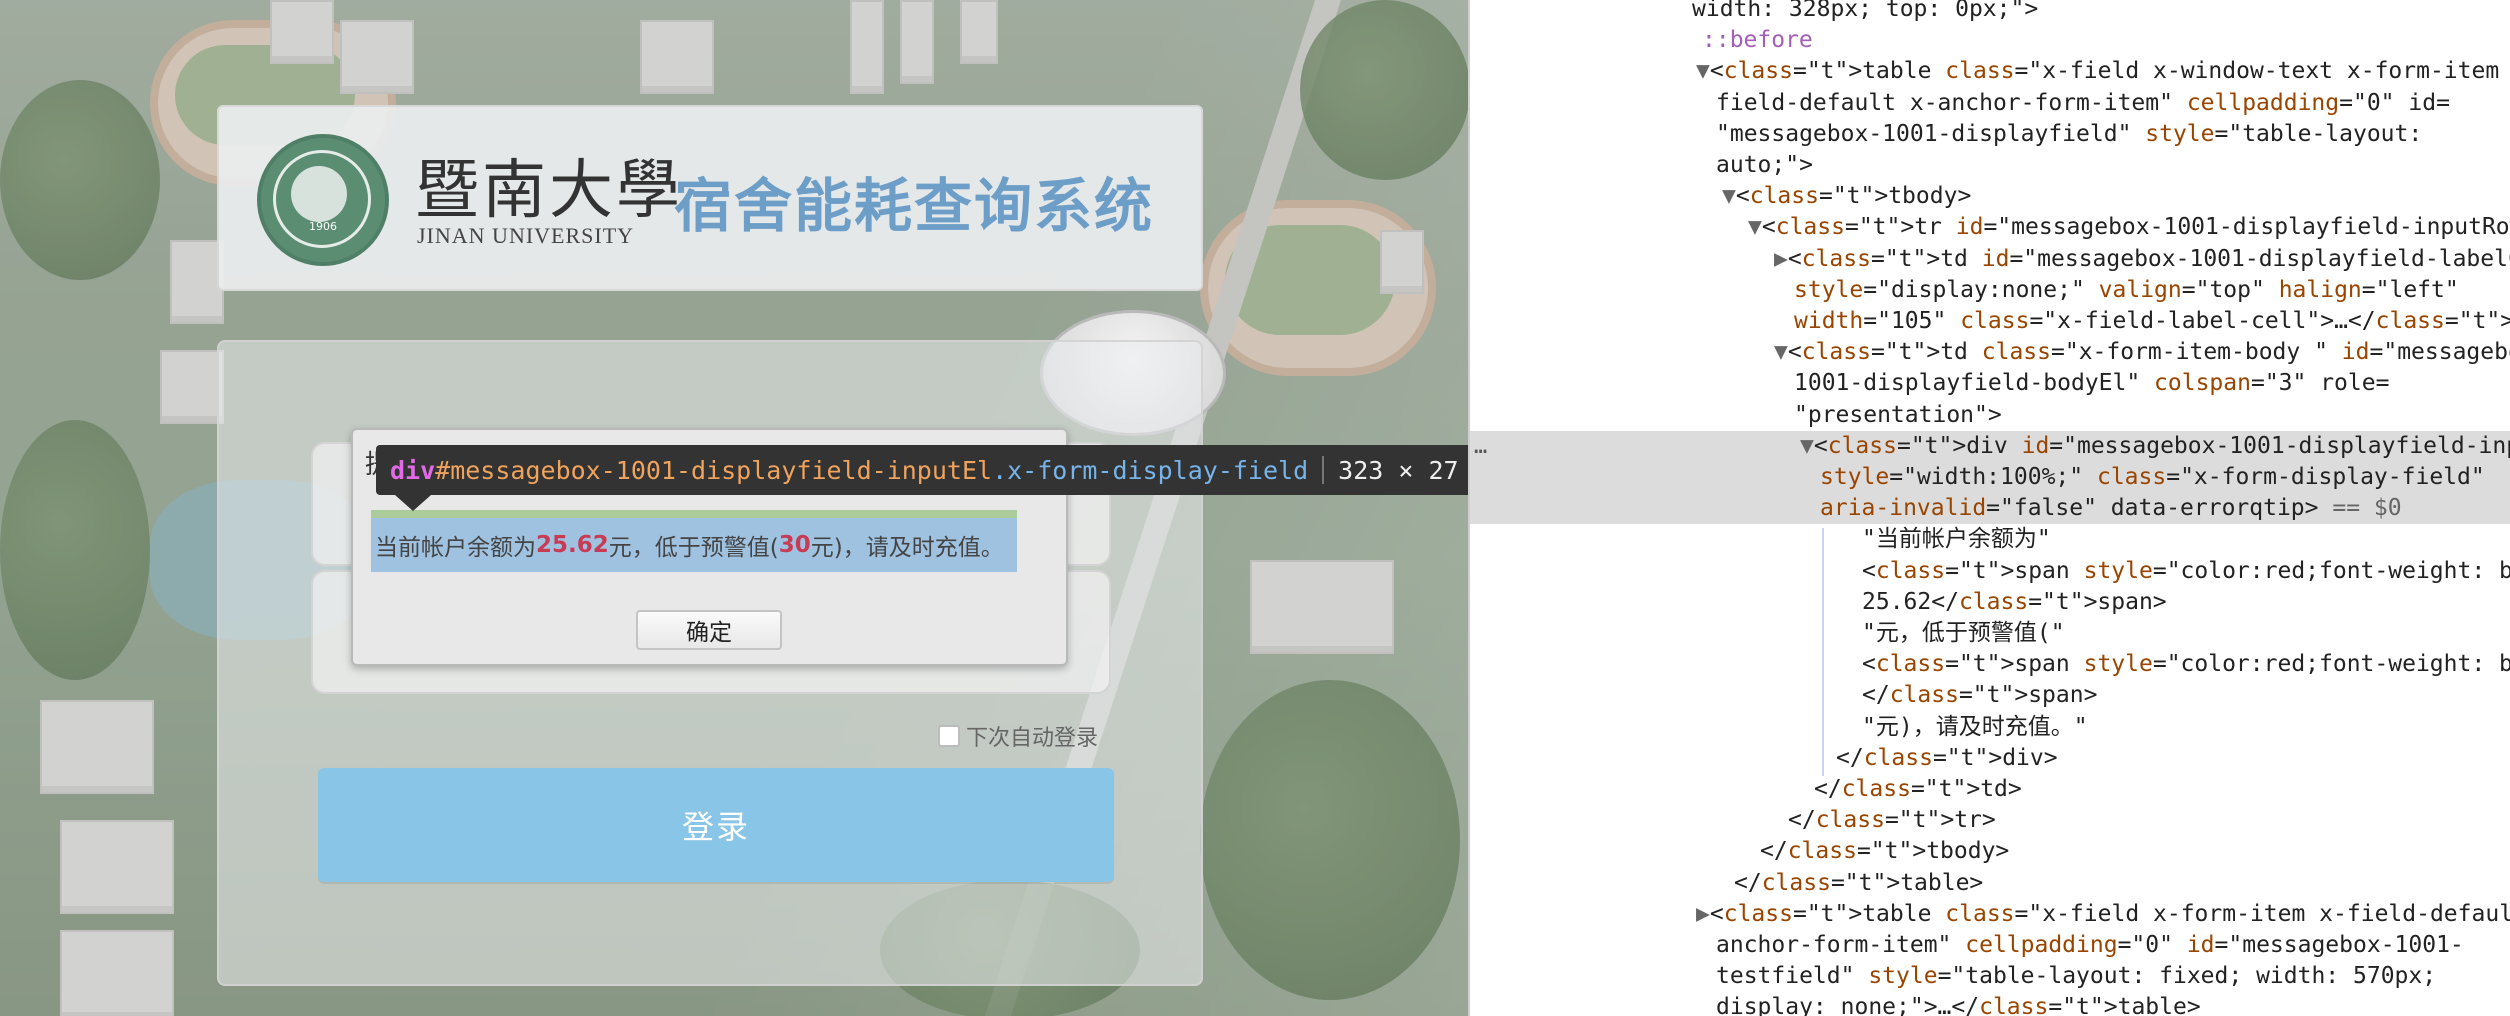 The image size is (2510, 1016). What do you see at coordinates (907, 548) in the screenshot?
I see `message-text-after: 元)，请及时充值。` at bounding box center [907, 548].